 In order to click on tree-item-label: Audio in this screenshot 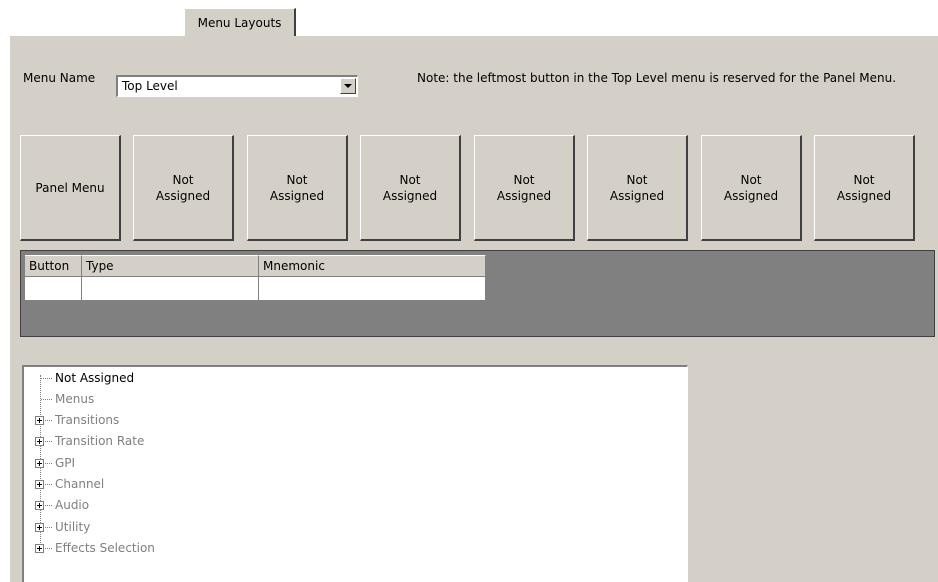, I will do `click(72, 505)`.